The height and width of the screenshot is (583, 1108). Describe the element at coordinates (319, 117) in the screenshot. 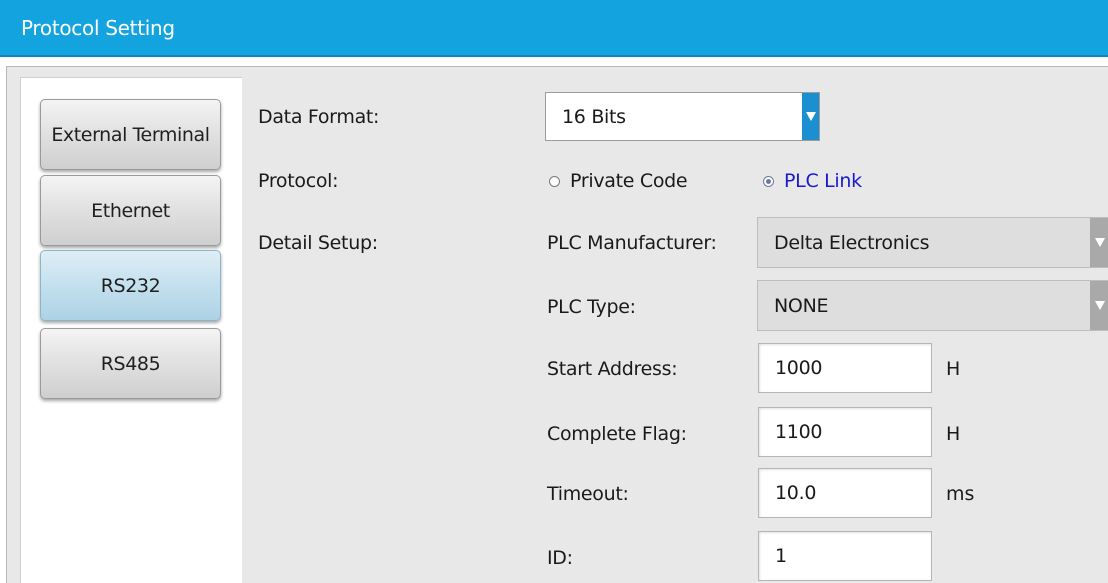

I see `data-format-label: Data Format:` at that location.